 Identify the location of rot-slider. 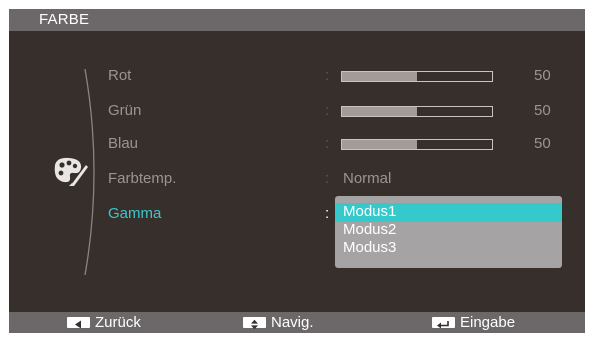
(417, 76).